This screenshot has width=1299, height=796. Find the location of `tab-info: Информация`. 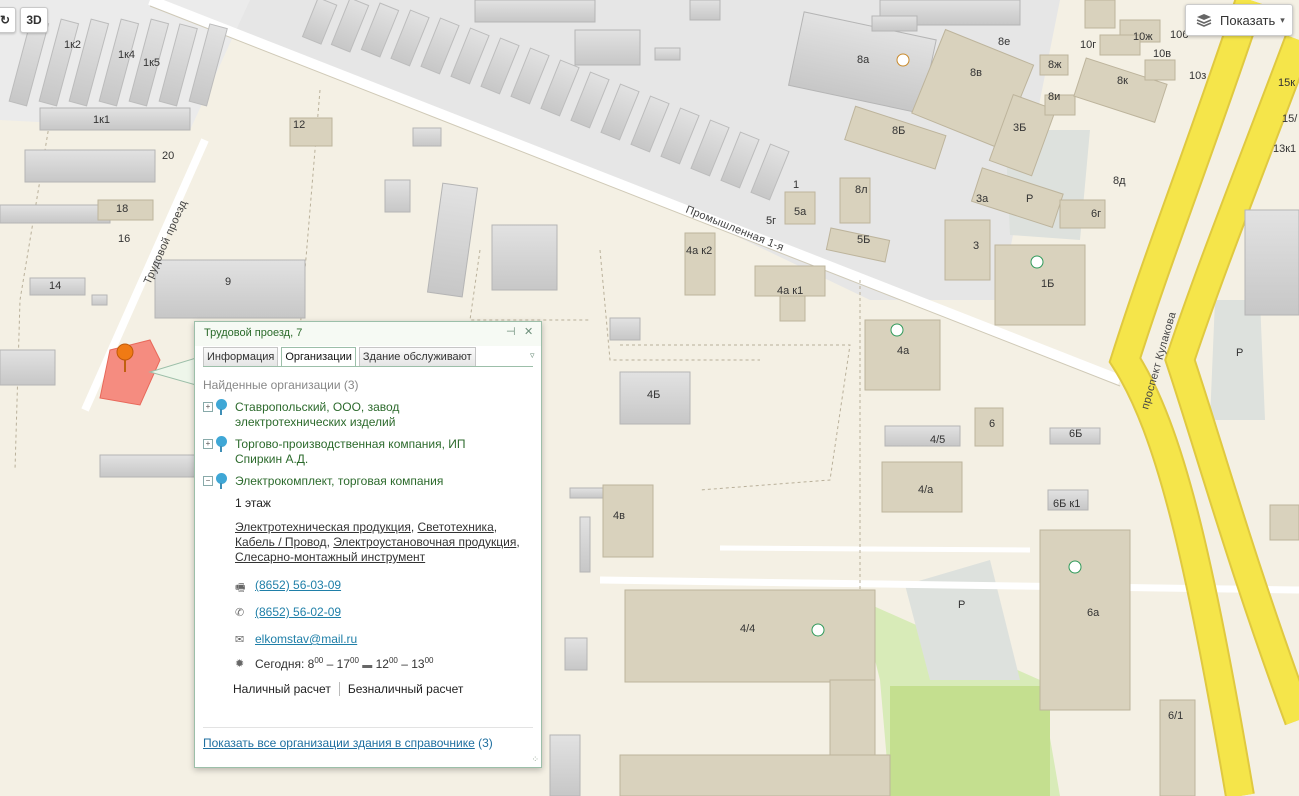

tab-info: Информация is located at coordinates (241, 356).